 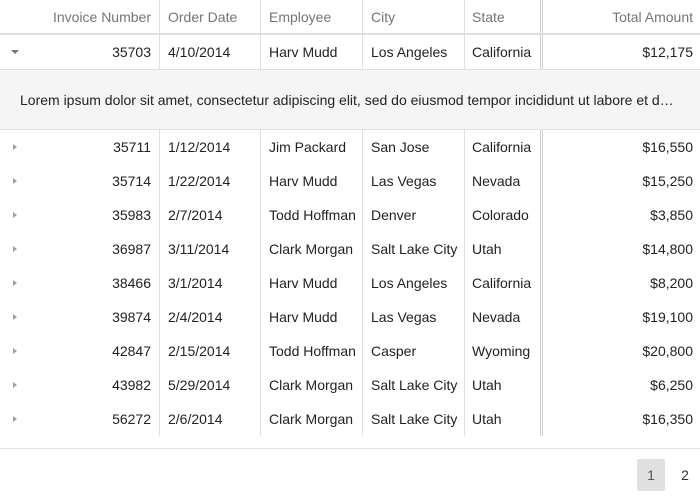 What do you see at coordinates (209, 52) in the screenshot?
I see `cell-order-date: 4/10/2014` at bounding box center [209, 52].